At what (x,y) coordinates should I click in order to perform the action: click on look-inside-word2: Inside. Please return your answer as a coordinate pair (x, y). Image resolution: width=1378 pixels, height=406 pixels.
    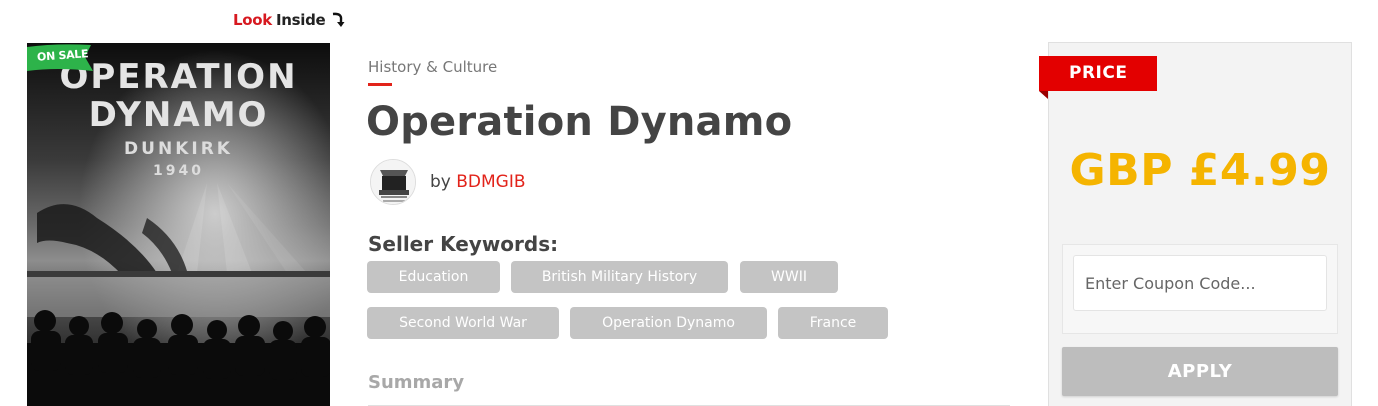
    Looking at the image, I should click on (300, 20).